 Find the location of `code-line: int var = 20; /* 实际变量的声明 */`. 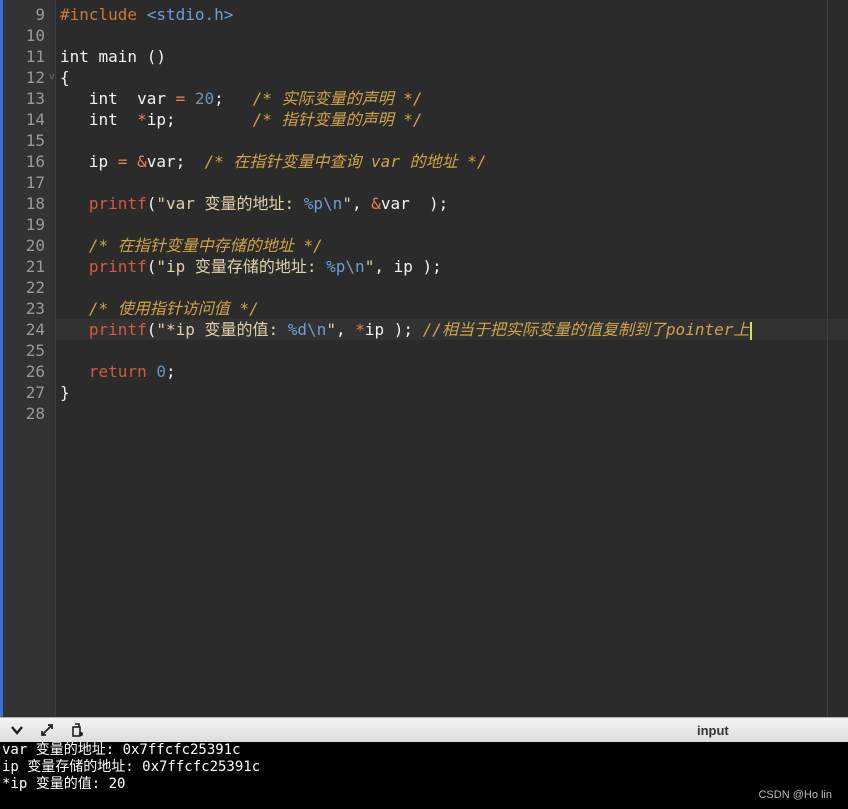

code-line: int var = 20; /* 实际变量的声明 */ is located at coordinates (241, 98).